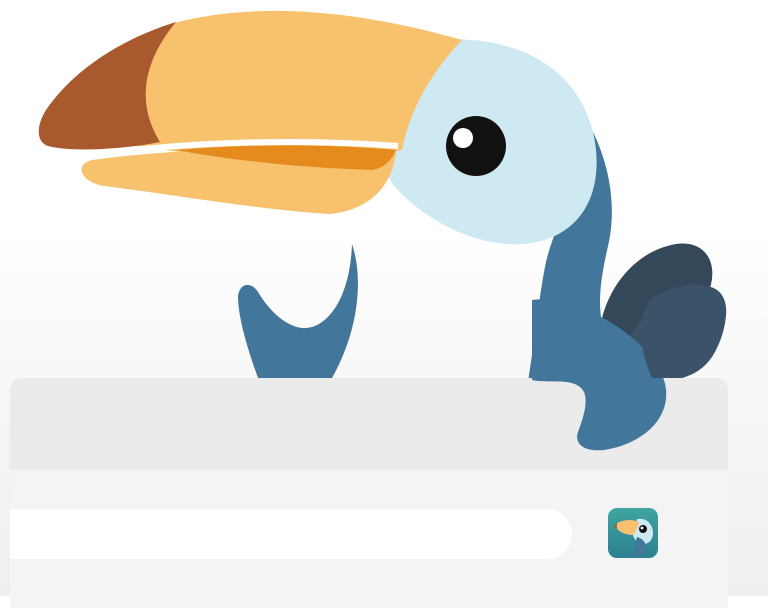  I want to click on toucan-foot, so click(298, 311).